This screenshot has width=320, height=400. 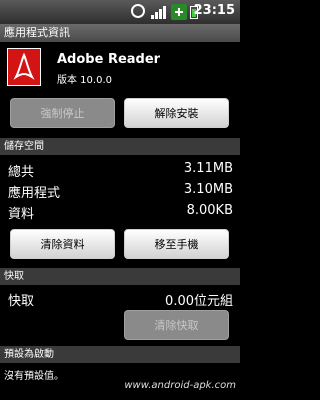 I want to click on move-to-phone-button: 移至手機, so click(x=176, y=244).